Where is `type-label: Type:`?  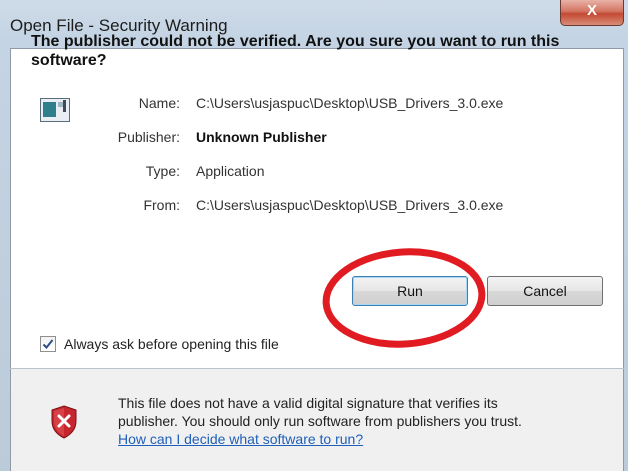
type-label: Type: is located at coordinates (162, 171).